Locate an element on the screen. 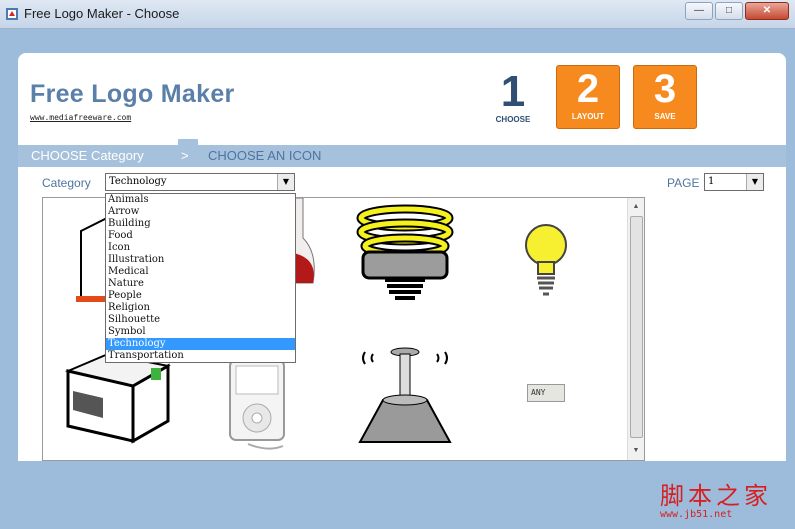 The width and height of the screenshot is (795, 529). step-number: 1 is located at coordinates (513, 91).